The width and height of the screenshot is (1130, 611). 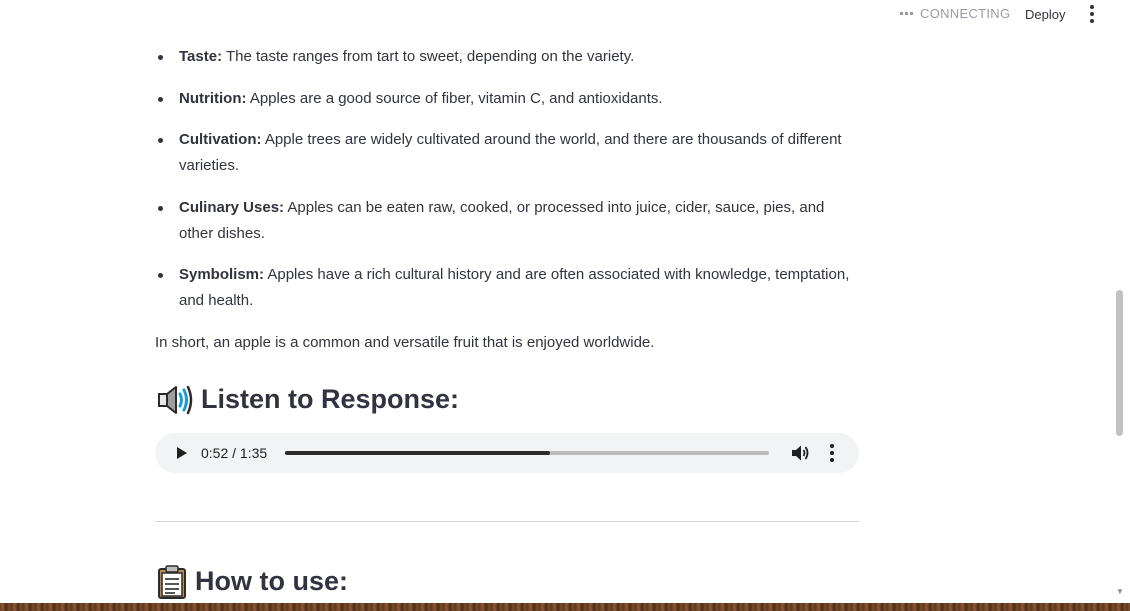 I want to click on howto-heading: How to use:, so click(x=251, y=582).